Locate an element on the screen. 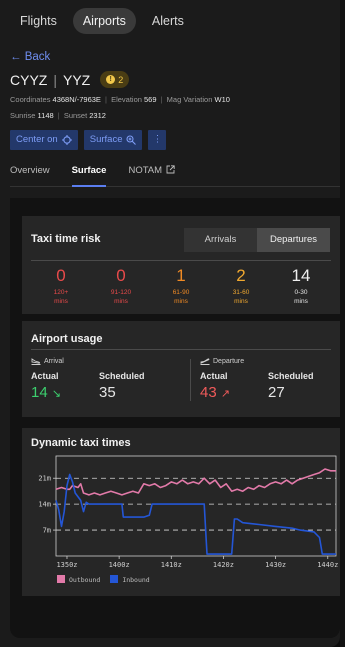  airport-icao: CYYZ is located at coordinates (29, 79).